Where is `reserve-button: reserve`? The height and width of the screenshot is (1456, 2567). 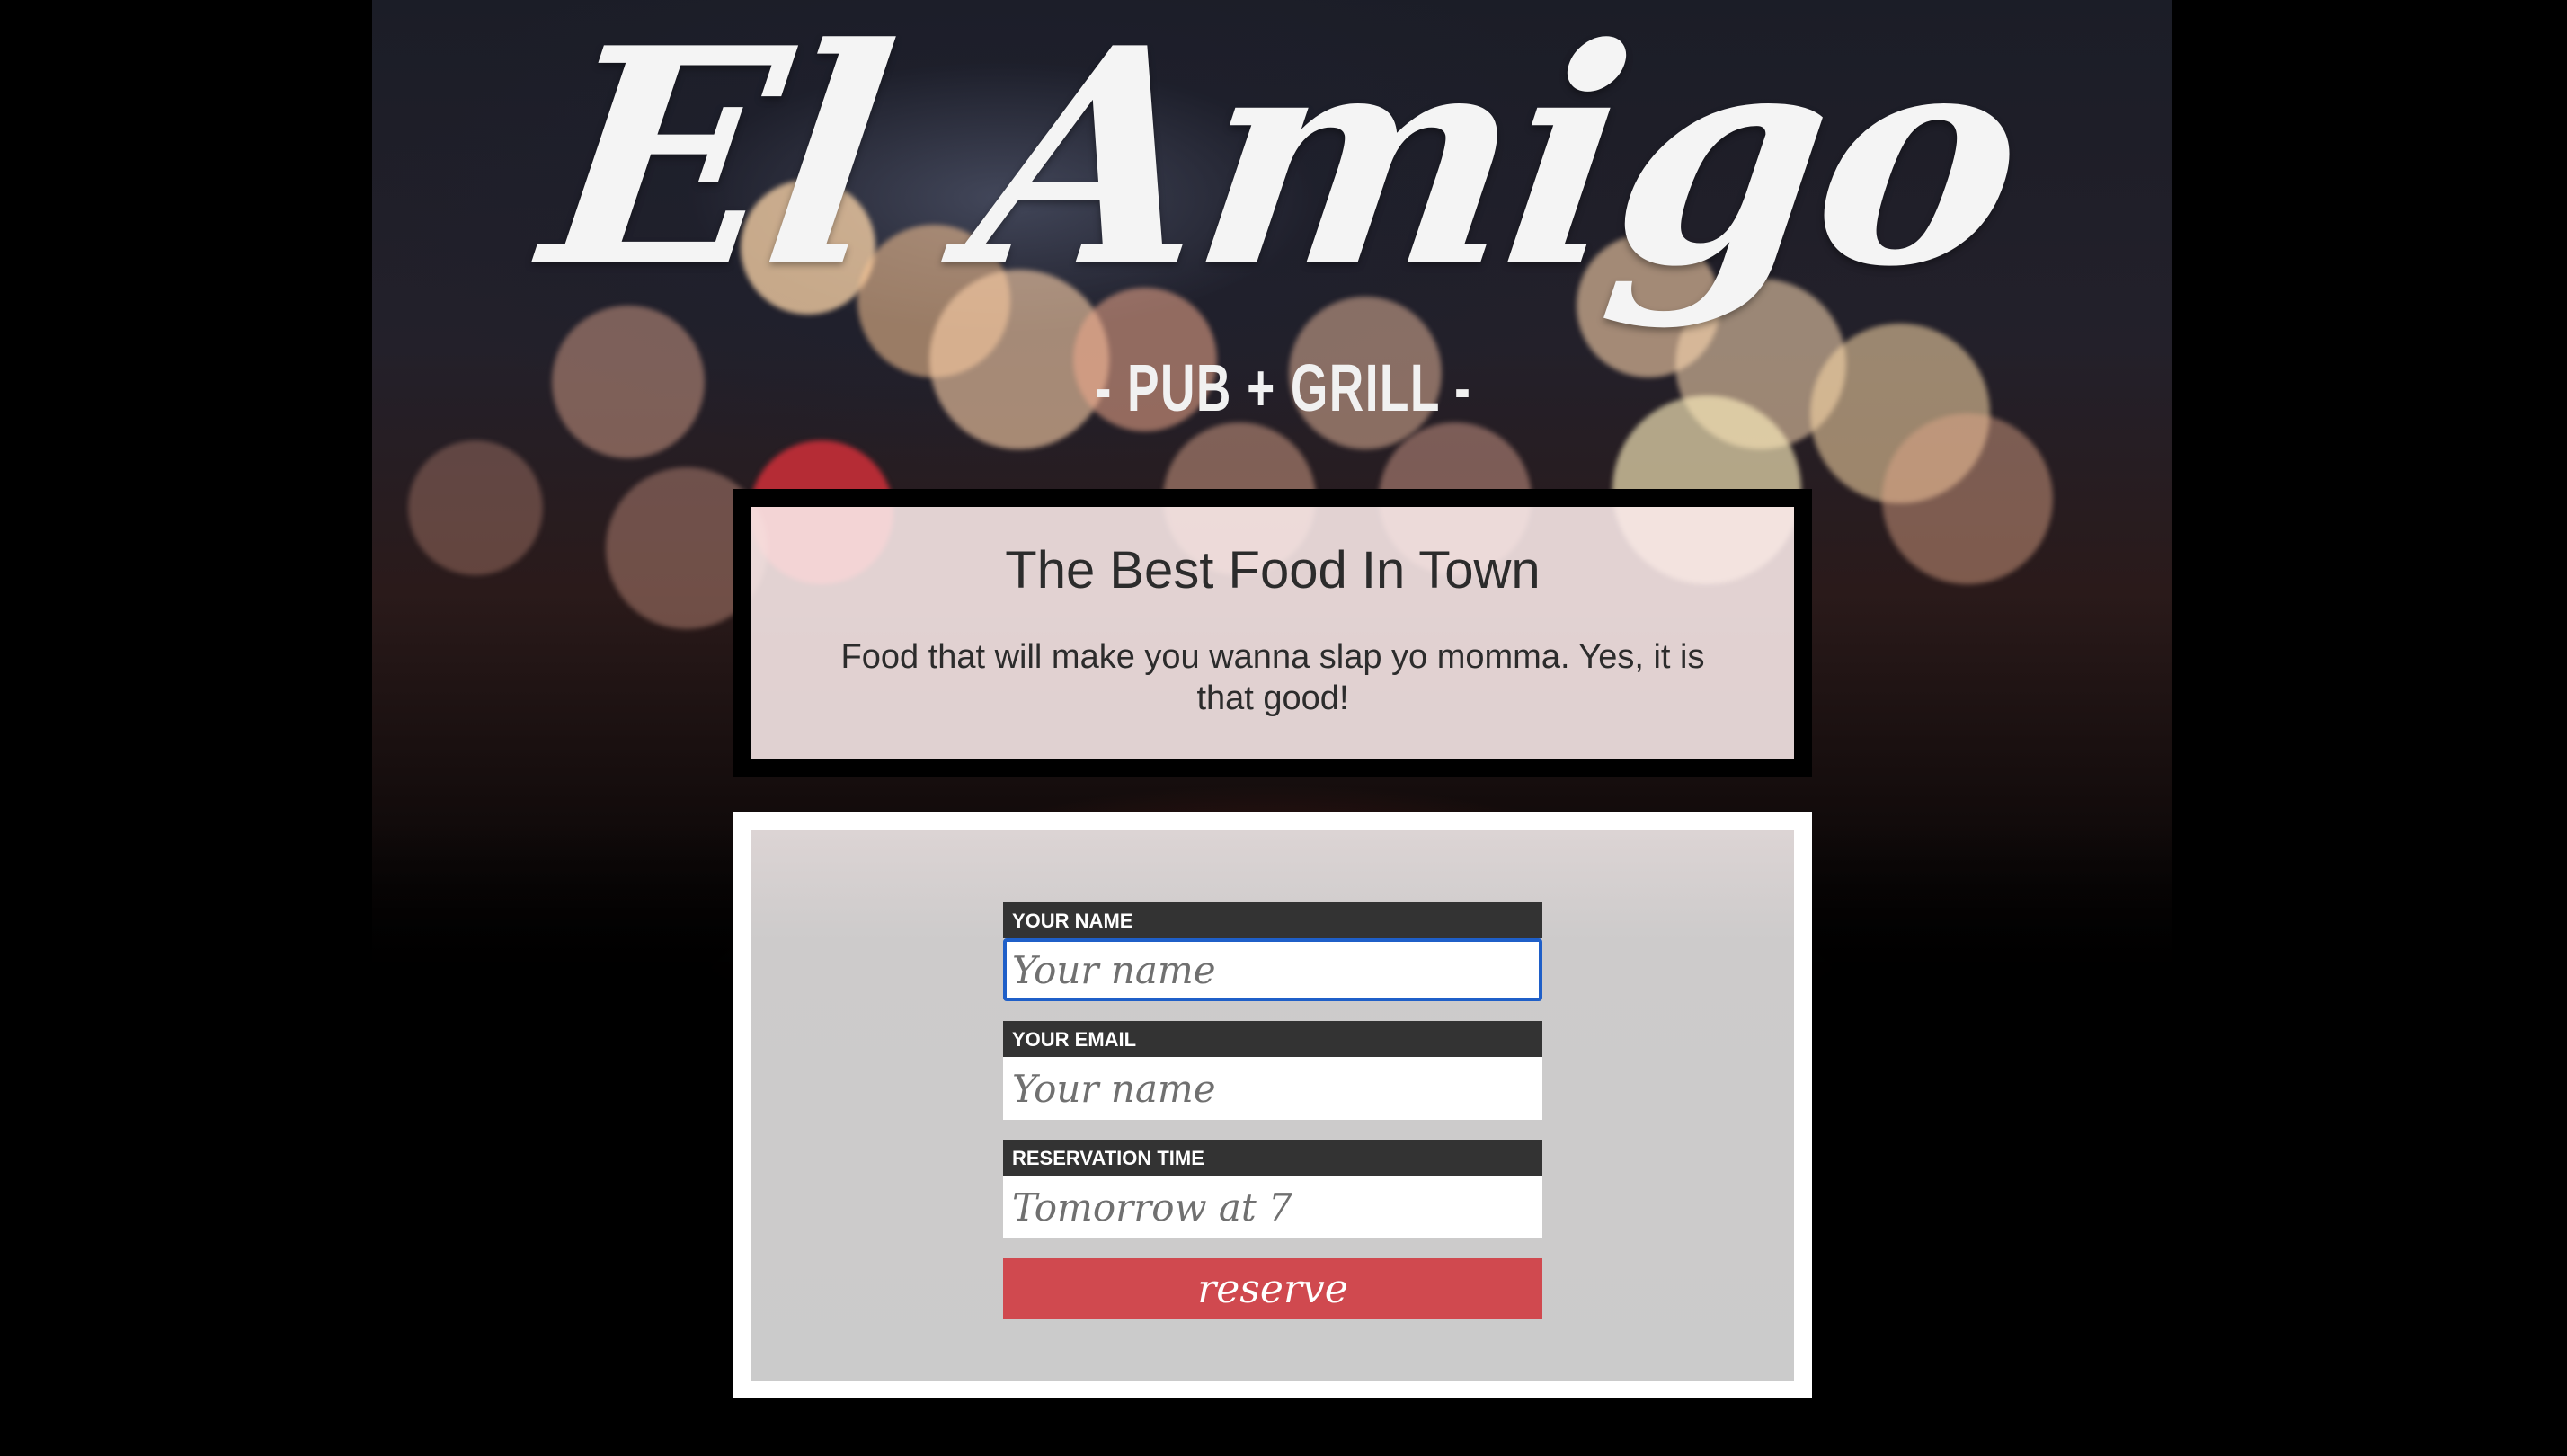 reserve-button: reserve is located at coordinates (1272, 1289).